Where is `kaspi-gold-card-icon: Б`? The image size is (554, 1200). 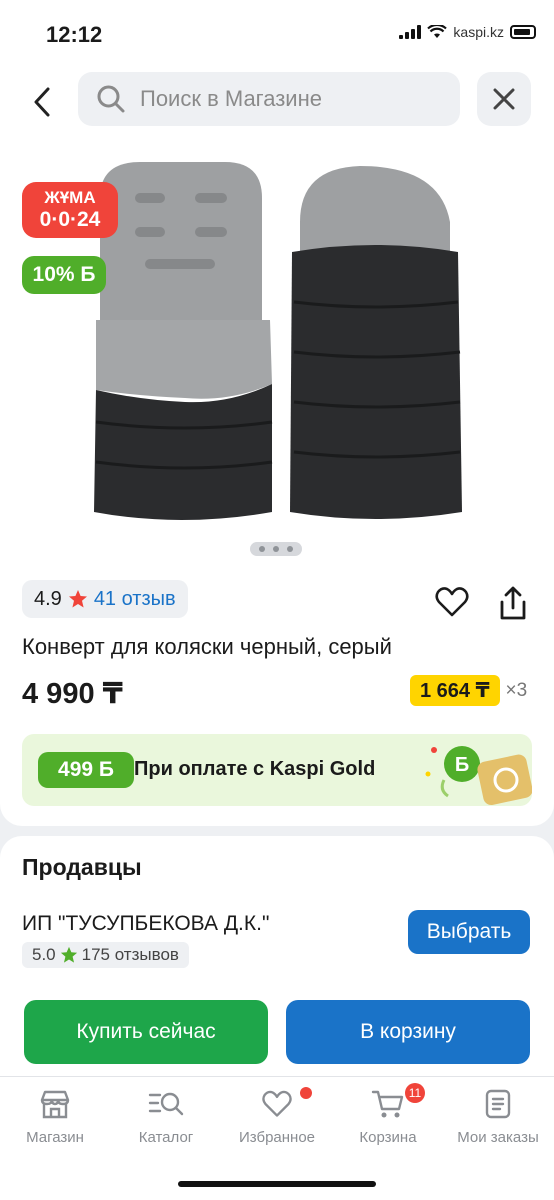
kaspi-gold-card-icon: Б is located at coordinates (478, 776).